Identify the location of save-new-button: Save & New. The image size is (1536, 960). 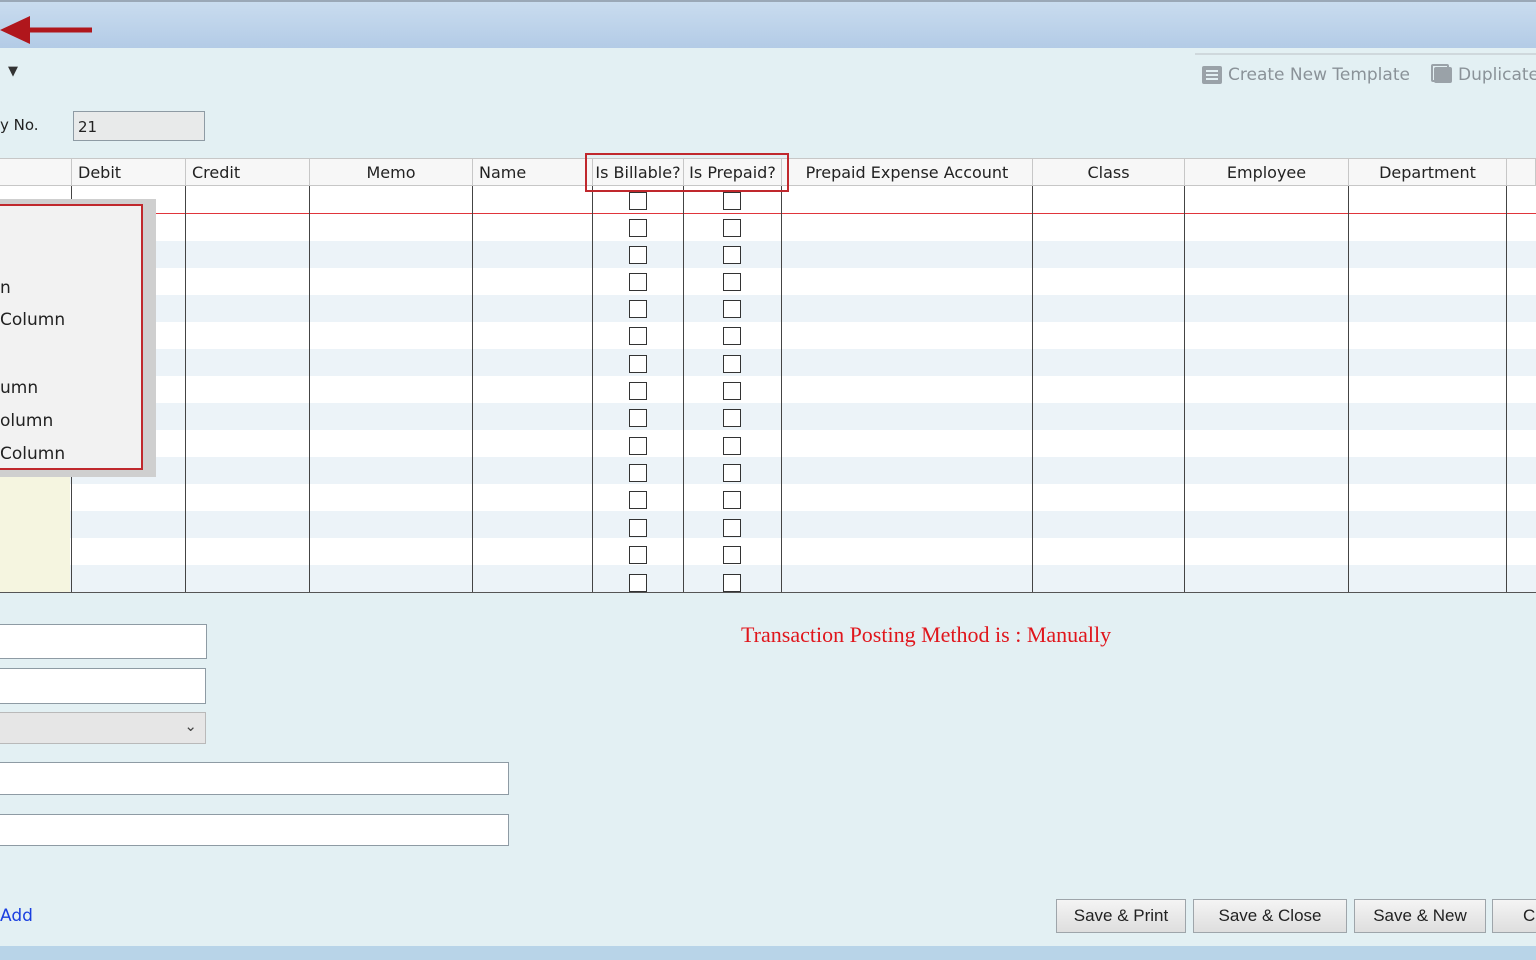
(1420, 916).